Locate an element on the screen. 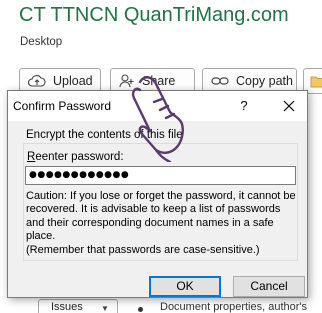 This screenshot has height=313, width=322. ok-button: OK is located at coordinates (185, 286).